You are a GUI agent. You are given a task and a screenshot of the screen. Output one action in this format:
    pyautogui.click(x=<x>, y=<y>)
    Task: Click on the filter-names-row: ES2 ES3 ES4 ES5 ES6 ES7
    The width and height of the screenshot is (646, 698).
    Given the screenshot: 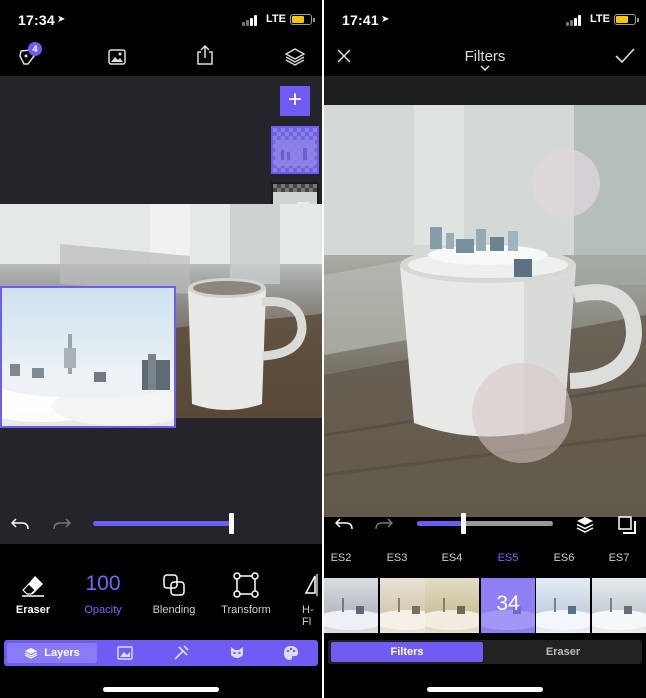 What is the action you would take?
    pyautogui.click(x=485, y=562)
    